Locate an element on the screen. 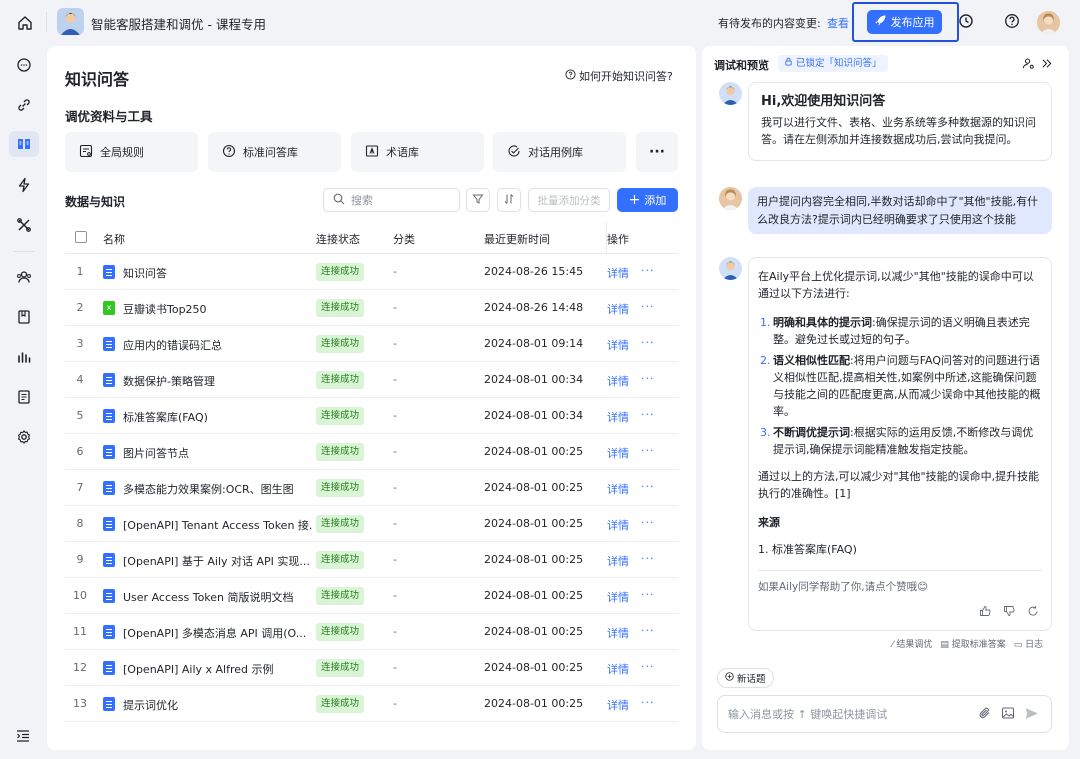 The image size is (1080, 759). thumbs-down-icon is located at coordinates (1009, 613).